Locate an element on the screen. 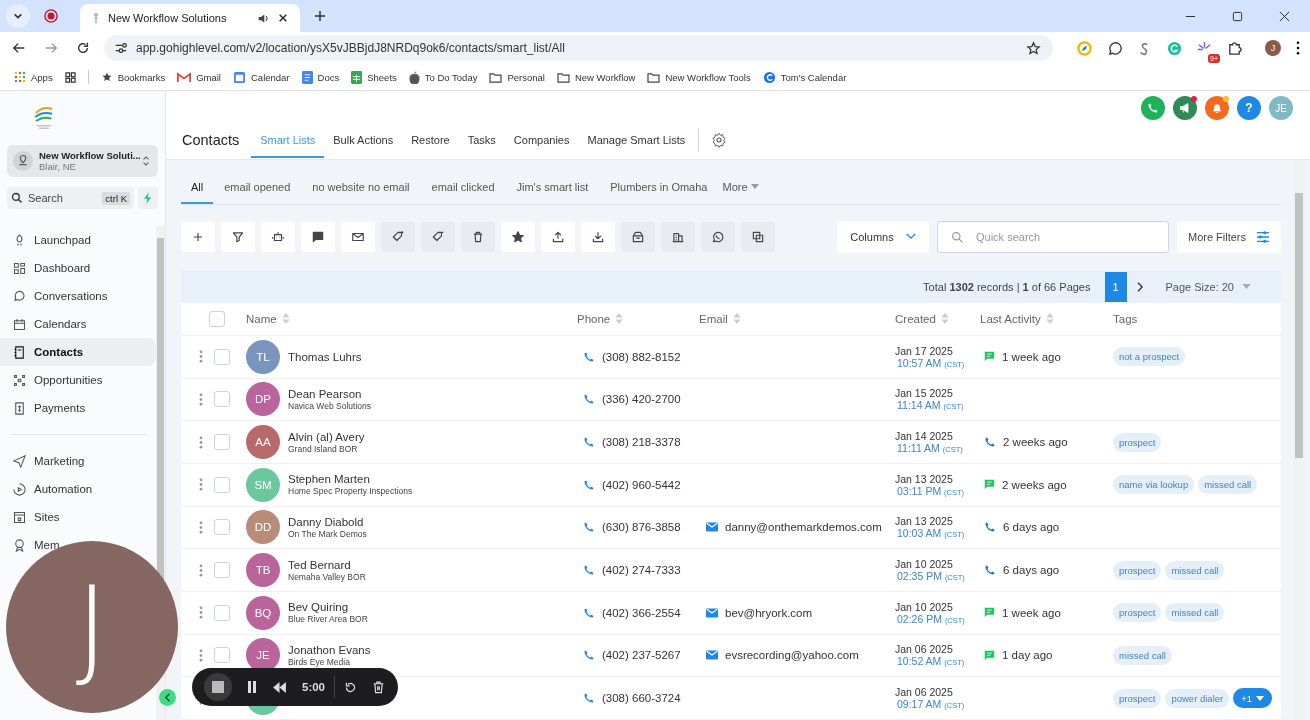 This screenshot has height=720, width=1310. more-tags-button: +1 is located at coordinates (1253, 698).